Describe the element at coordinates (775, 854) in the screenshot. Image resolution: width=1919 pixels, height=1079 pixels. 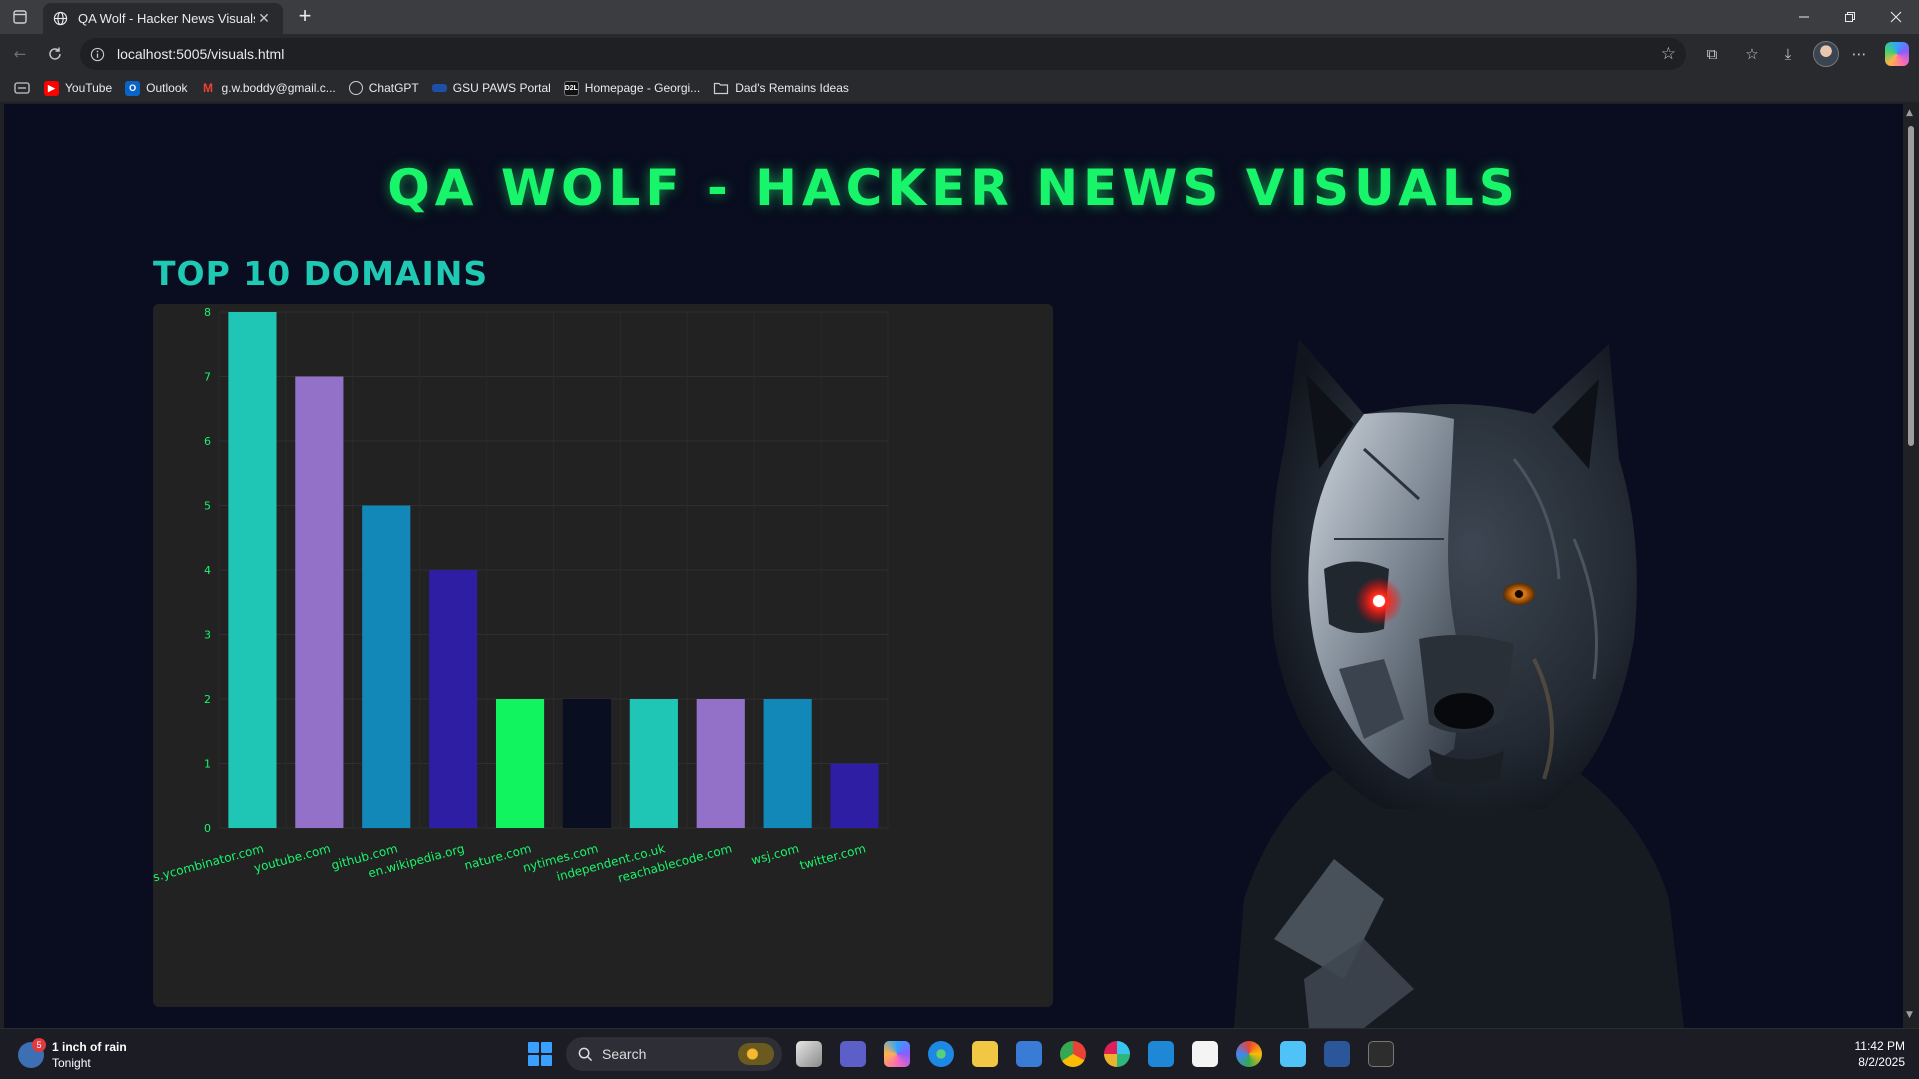
I see `x-tick-label: wsj.com` at that location.